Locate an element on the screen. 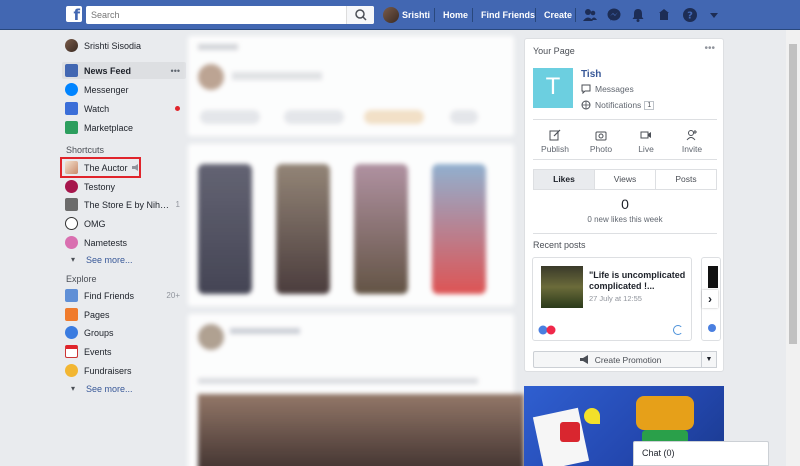  tab-likes: Likes is located at coordinates (564, 179).